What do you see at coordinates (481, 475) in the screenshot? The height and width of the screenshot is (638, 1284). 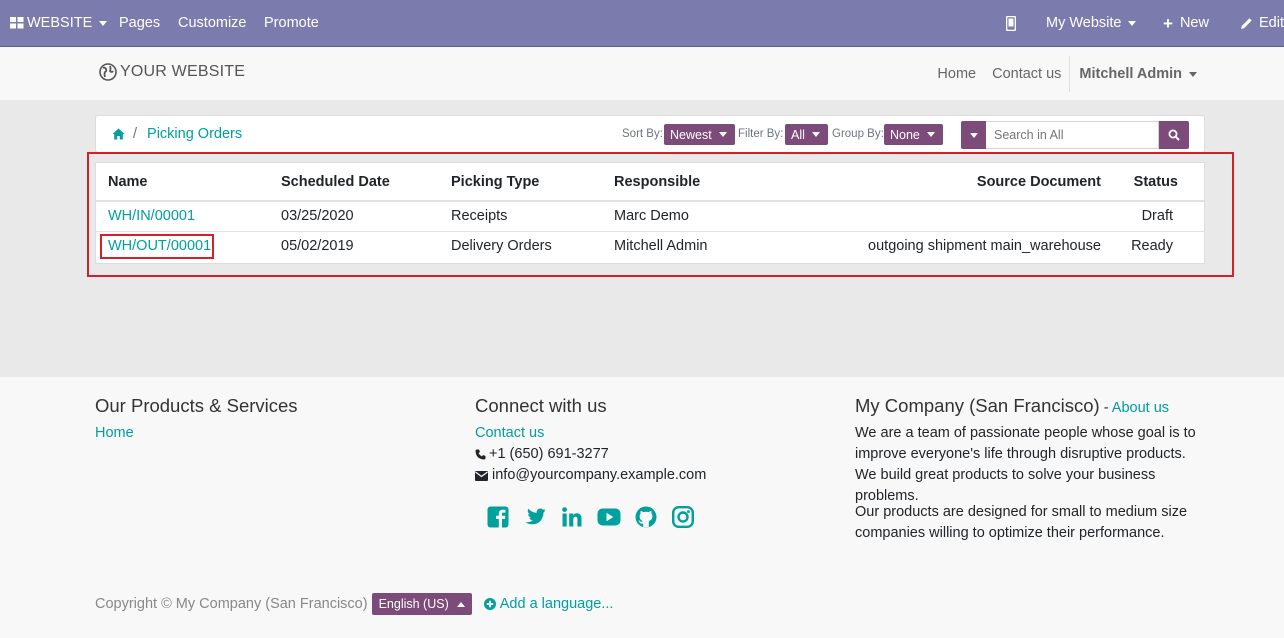 I see `envelope-icon` at bounding box center [481, 475].